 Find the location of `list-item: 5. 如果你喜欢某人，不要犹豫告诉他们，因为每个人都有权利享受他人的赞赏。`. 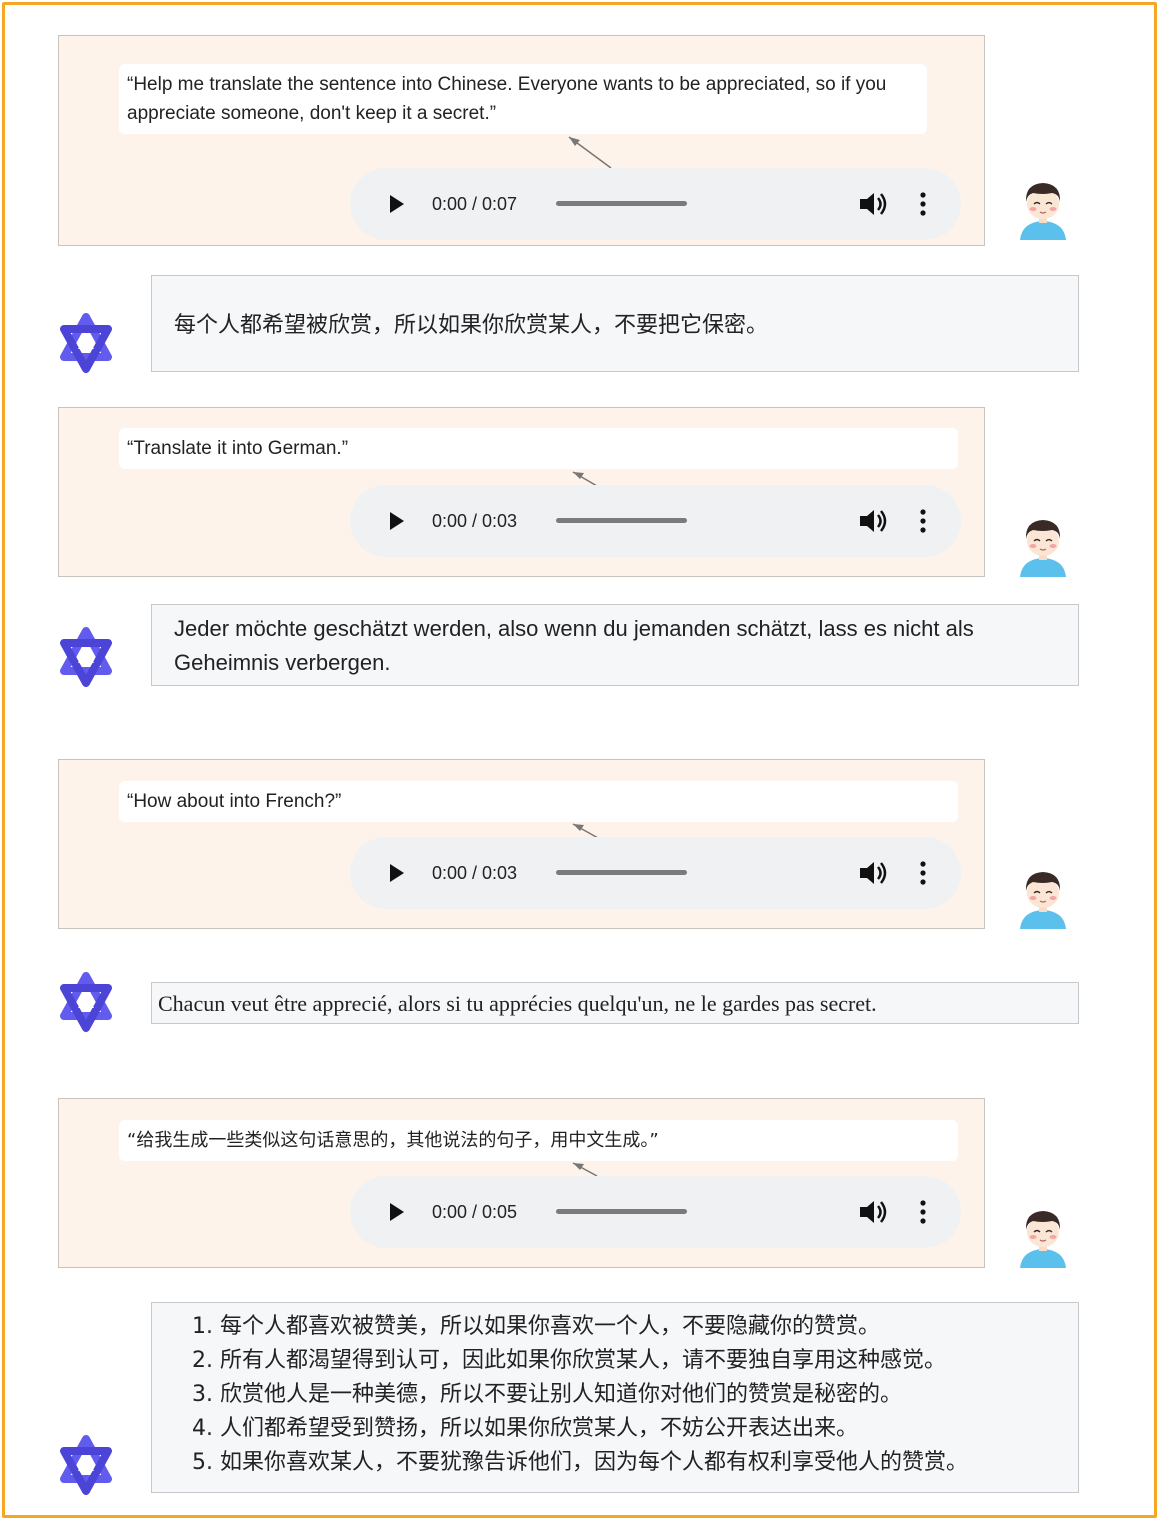

list-item: 5. 如果你喜欢某人，不要犹豫告诉他们，因为每个人都有权利享受他人的赞赏。 is located at coordinates (580, 1462).